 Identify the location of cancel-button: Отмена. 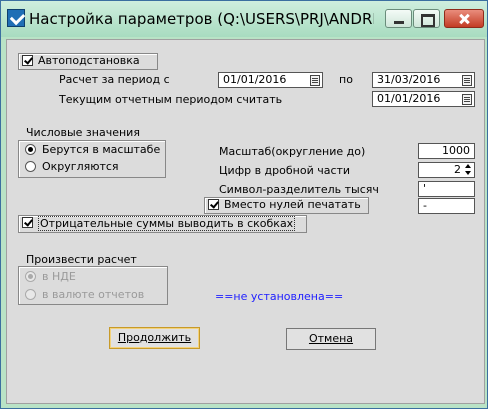
(331, 339).